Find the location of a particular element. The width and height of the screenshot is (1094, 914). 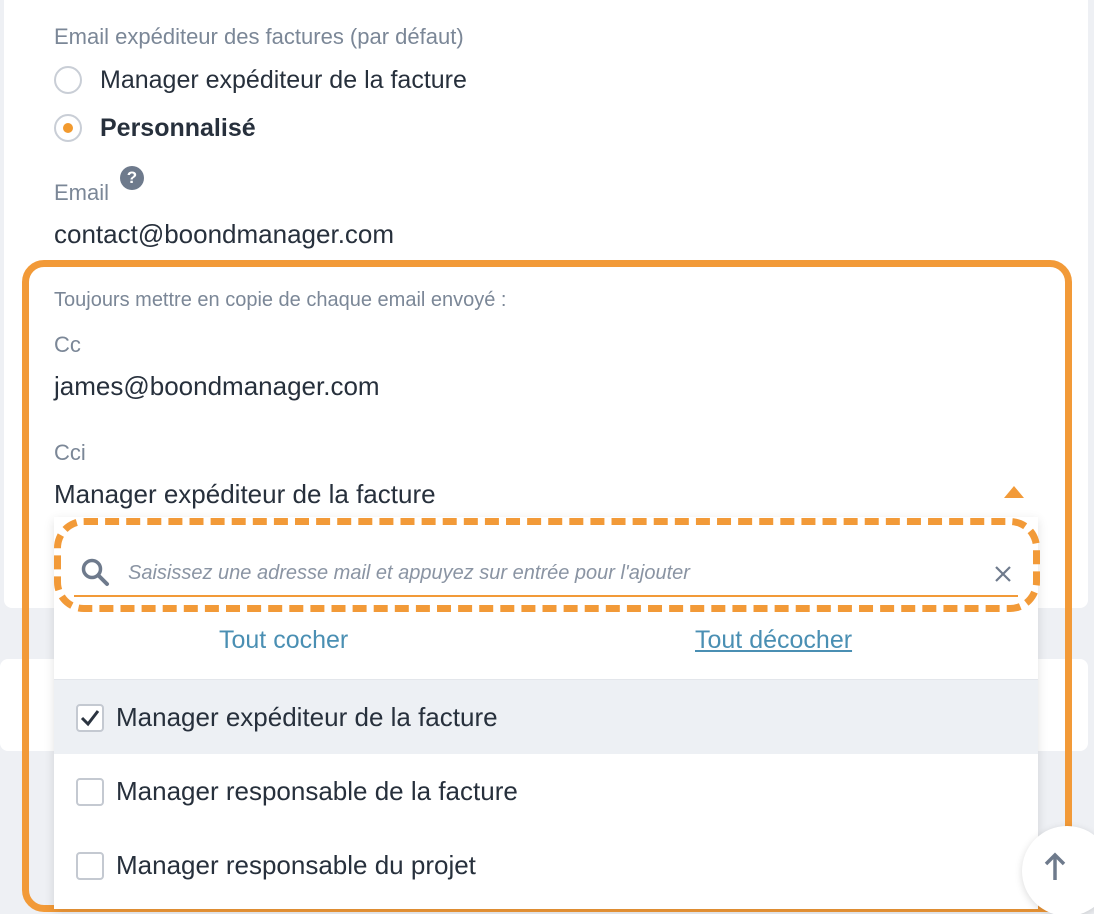

cci-label: Cci is located at coordinates (70, 452).